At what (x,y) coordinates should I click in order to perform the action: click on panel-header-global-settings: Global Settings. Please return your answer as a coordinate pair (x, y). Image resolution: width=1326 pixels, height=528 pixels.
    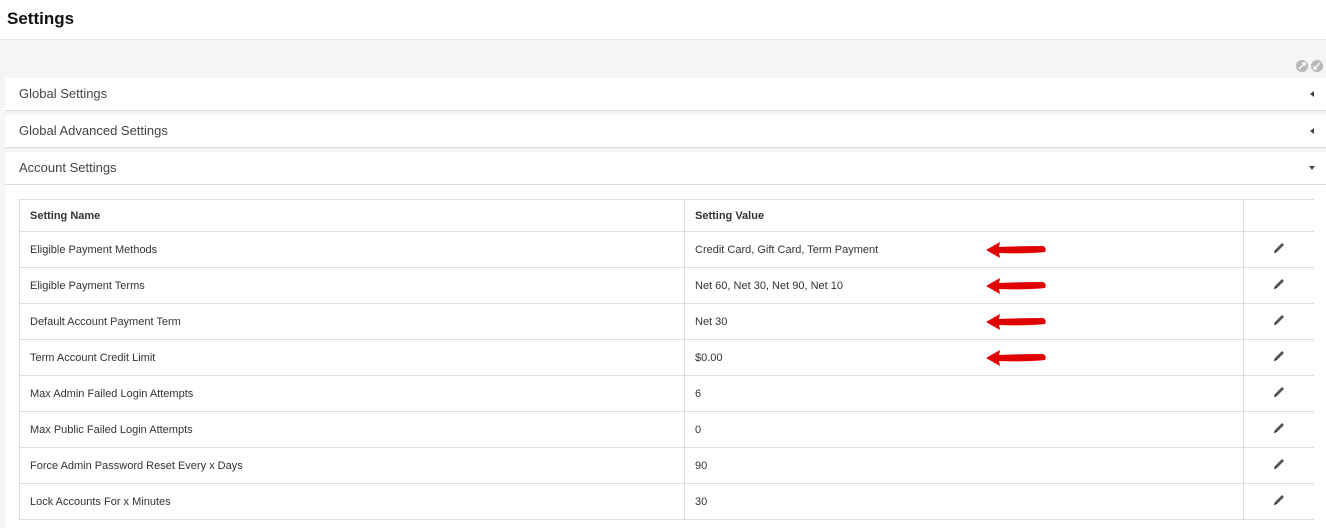
    Looking at the image, I should click on (665, 94).